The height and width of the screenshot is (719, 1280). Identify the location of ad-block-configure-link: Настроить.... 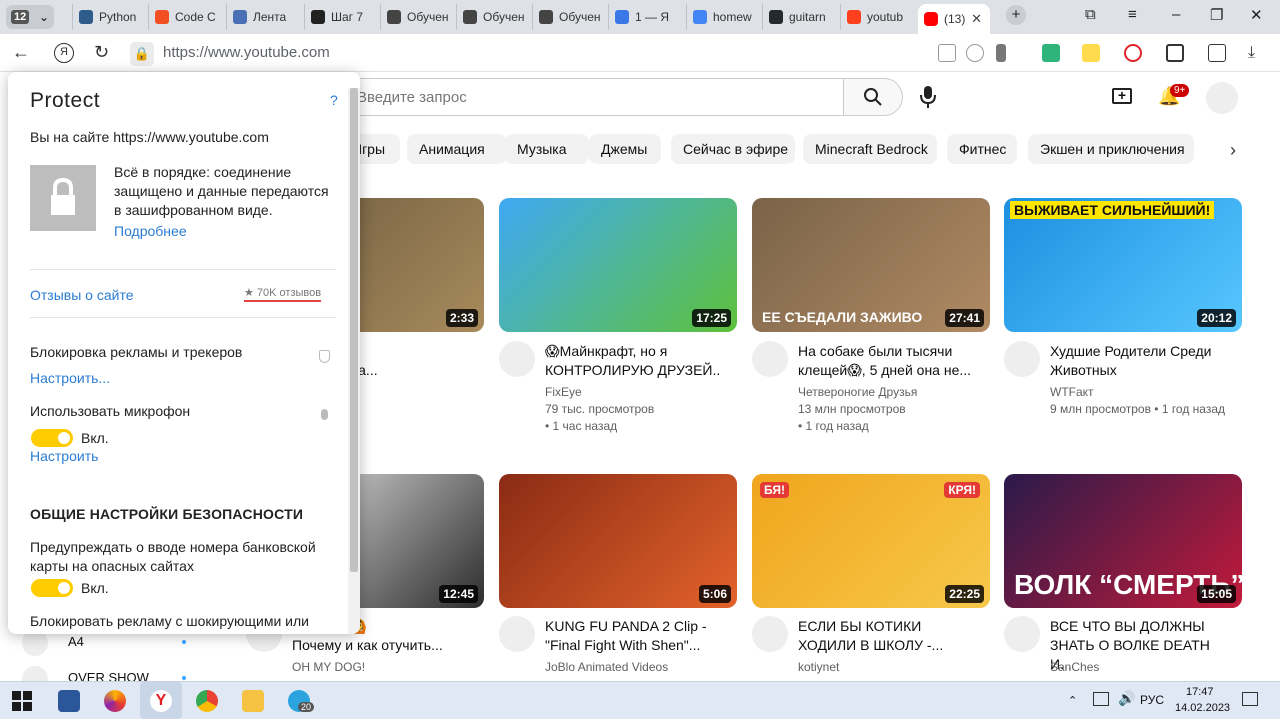
(70, 378).